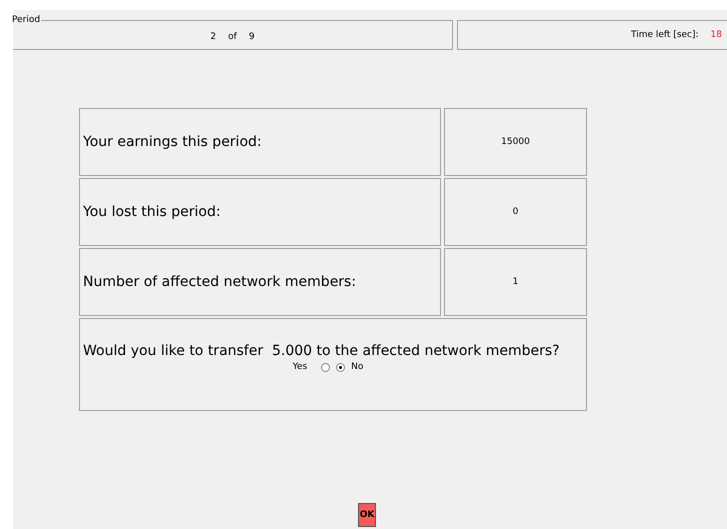 Image resolution: width=727 pixels, height=529 pixels. I want to click on option-label: No, so click(357, 367).